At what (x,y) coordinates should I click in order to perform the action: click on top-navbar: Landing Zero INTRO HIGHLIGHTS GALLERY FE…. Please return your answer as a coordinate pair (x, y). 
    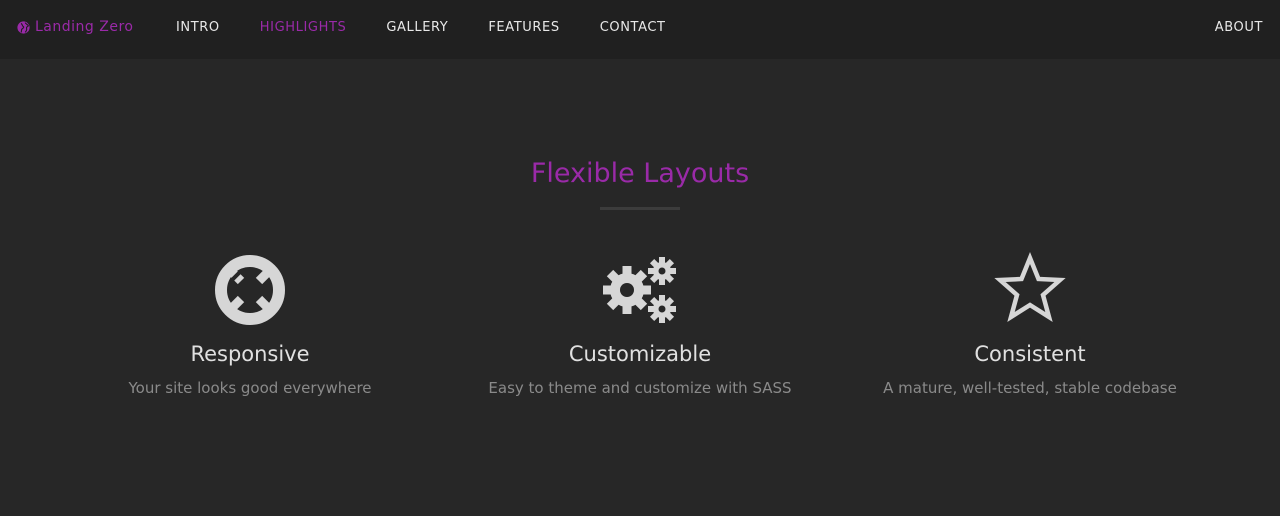
    Looking at the image, I should click on (640, 29).